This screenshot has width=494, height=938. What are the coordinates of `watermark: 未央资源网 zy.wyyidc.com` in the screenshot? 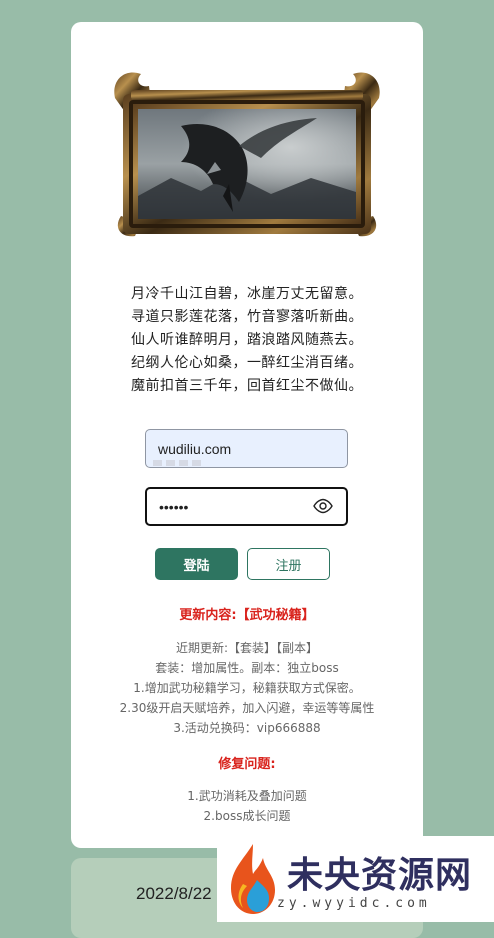 It's located at (355, 879).